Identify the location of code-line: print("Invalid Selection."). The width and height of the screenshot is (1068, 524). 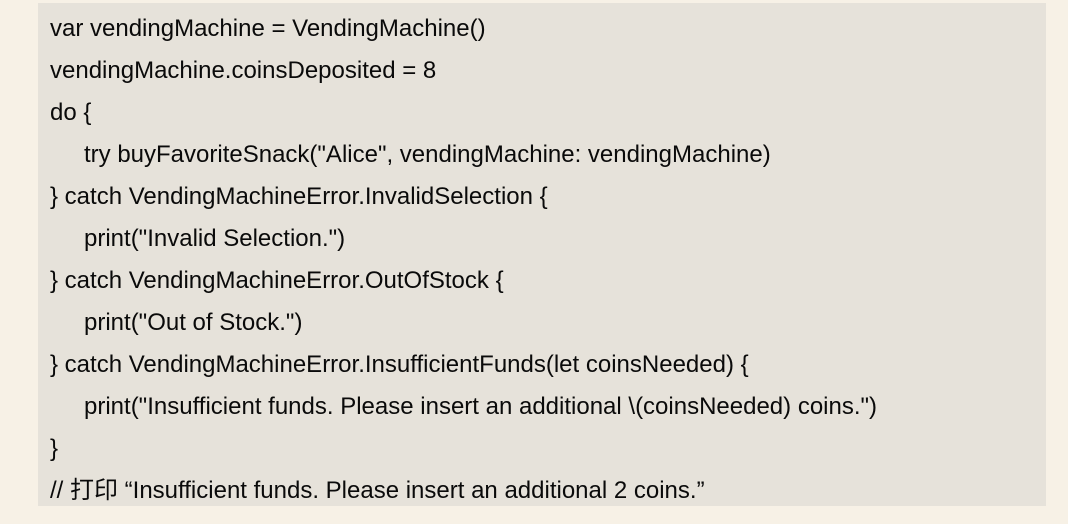
(215, 238).